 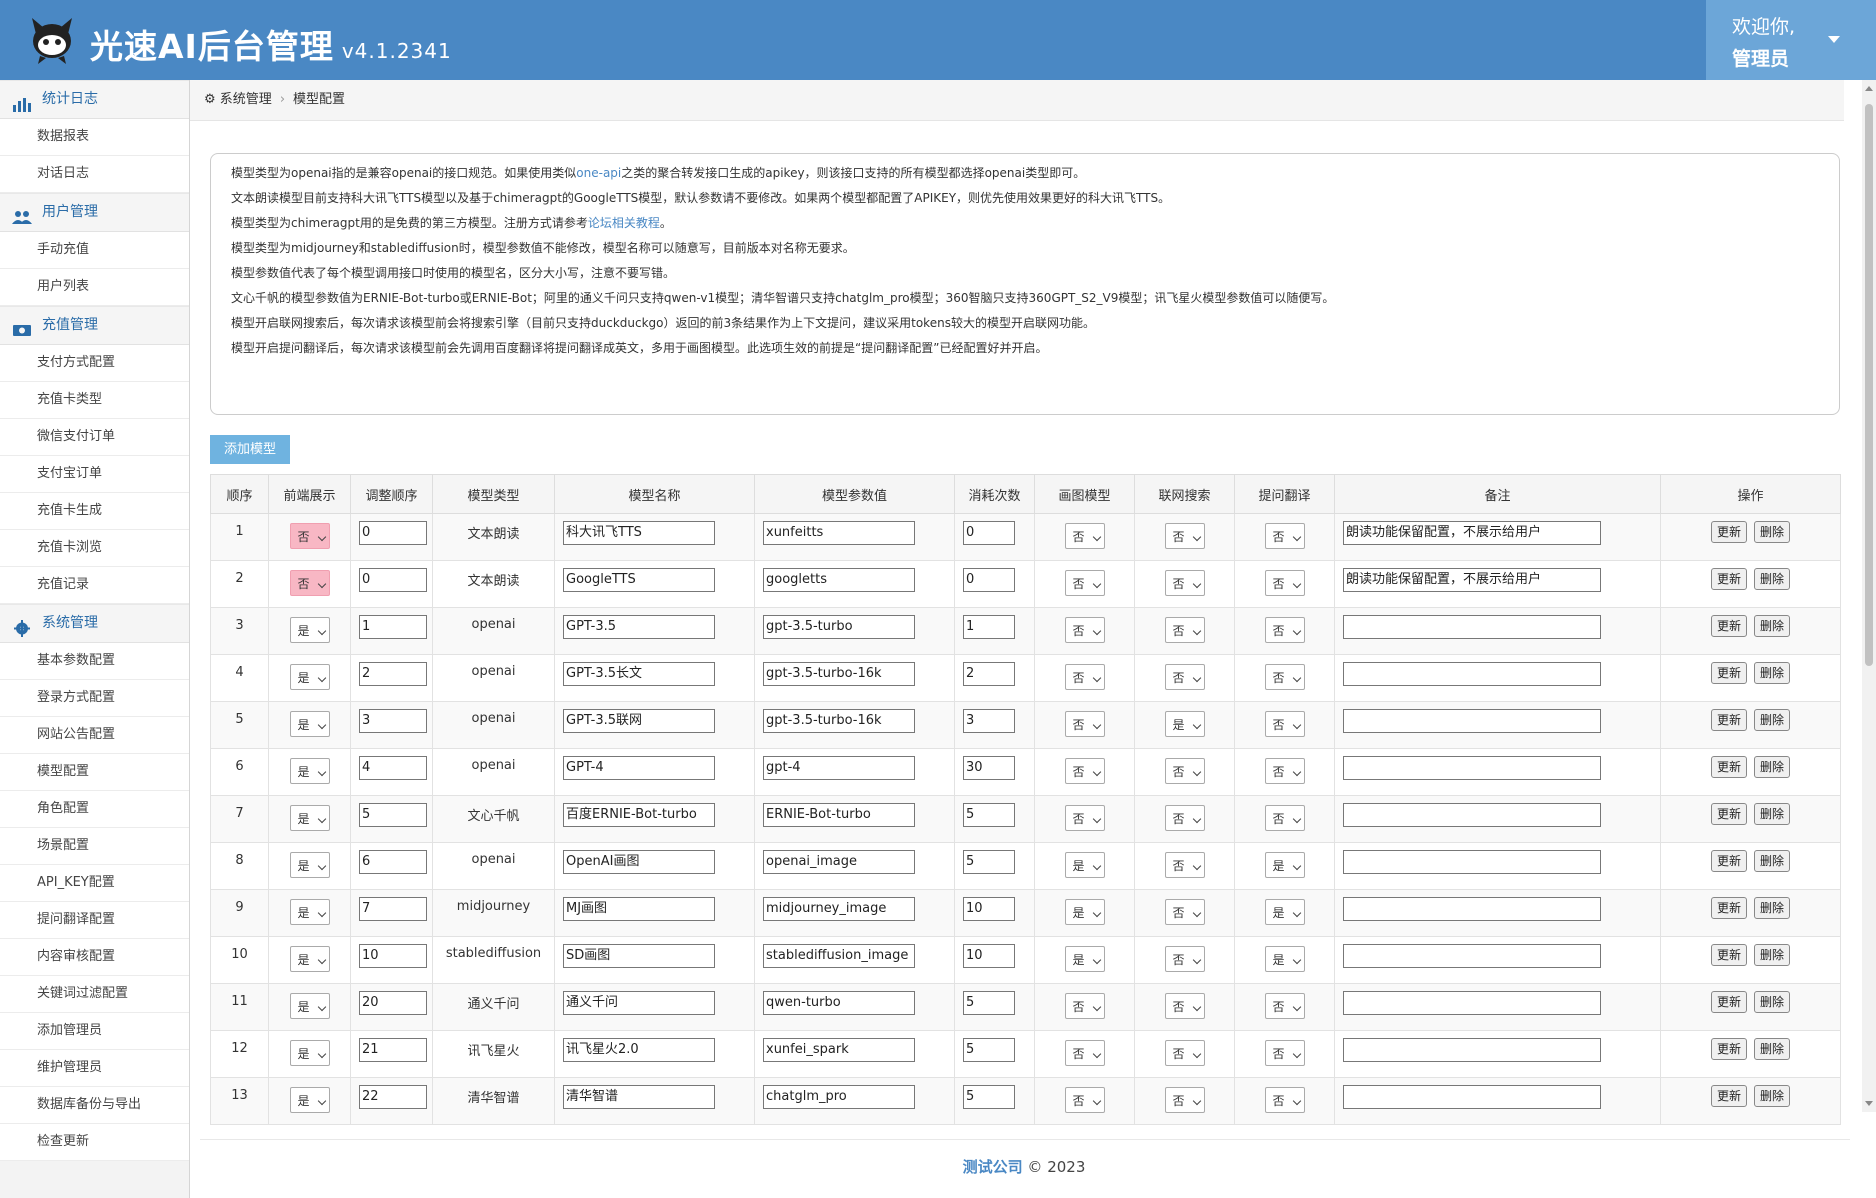 I want to click on order-input: 6, so click(x=393, y=862).